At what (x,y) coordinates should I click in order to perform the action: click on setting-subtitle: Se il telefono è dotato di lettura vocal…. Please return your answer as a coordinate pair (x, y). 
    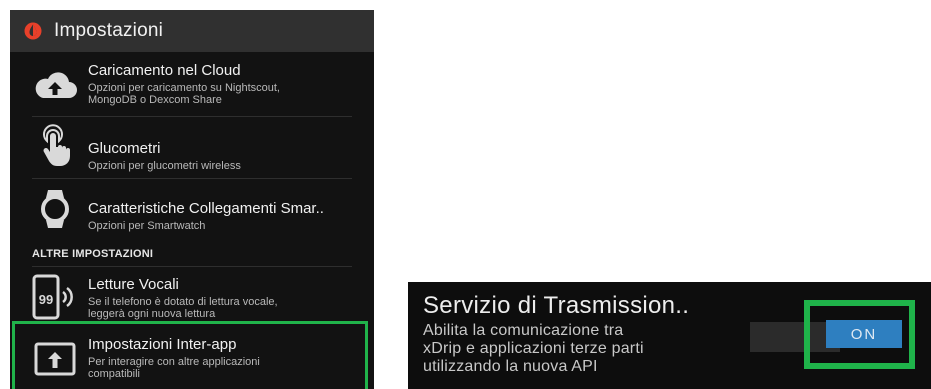
    Looking at the image, I should click on (183, 302).